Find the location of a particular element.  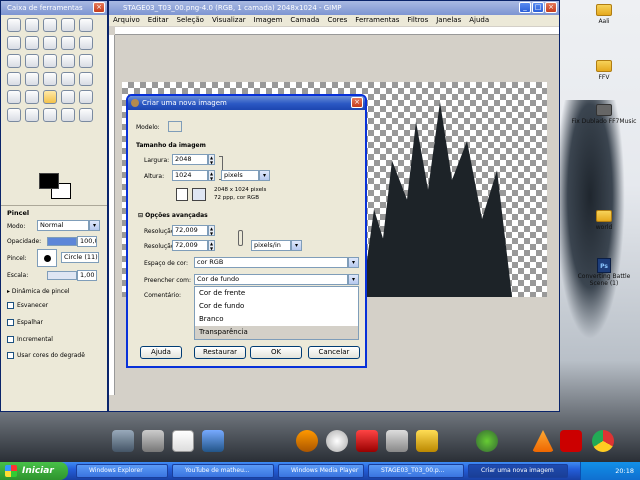

desktop-icon-fix: Fix Dublado FF7Music is located at coordinates (604, 114).